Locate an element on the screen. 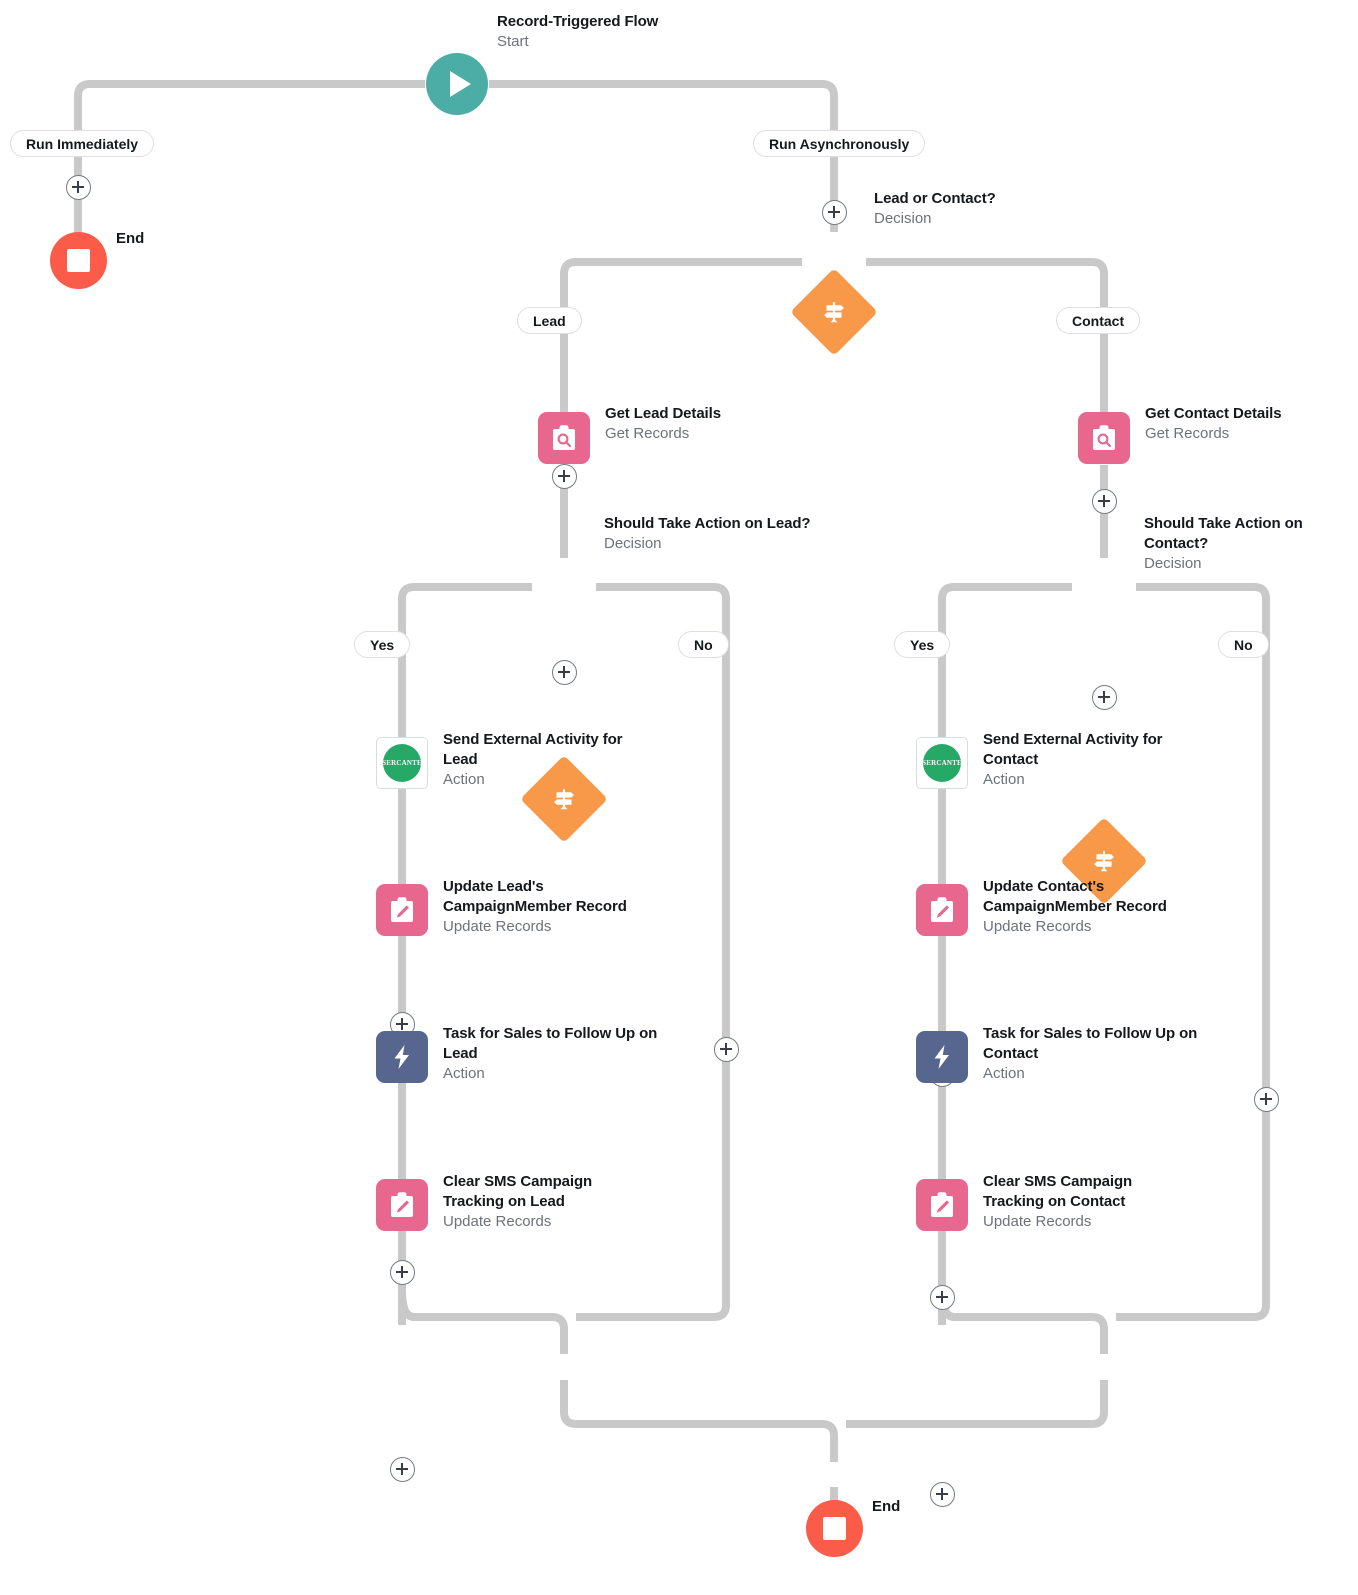 Image resolution: width=1358 pixels, height=1595 pixels. start-node-subtitle: Start is located at coordinates (513, 41).